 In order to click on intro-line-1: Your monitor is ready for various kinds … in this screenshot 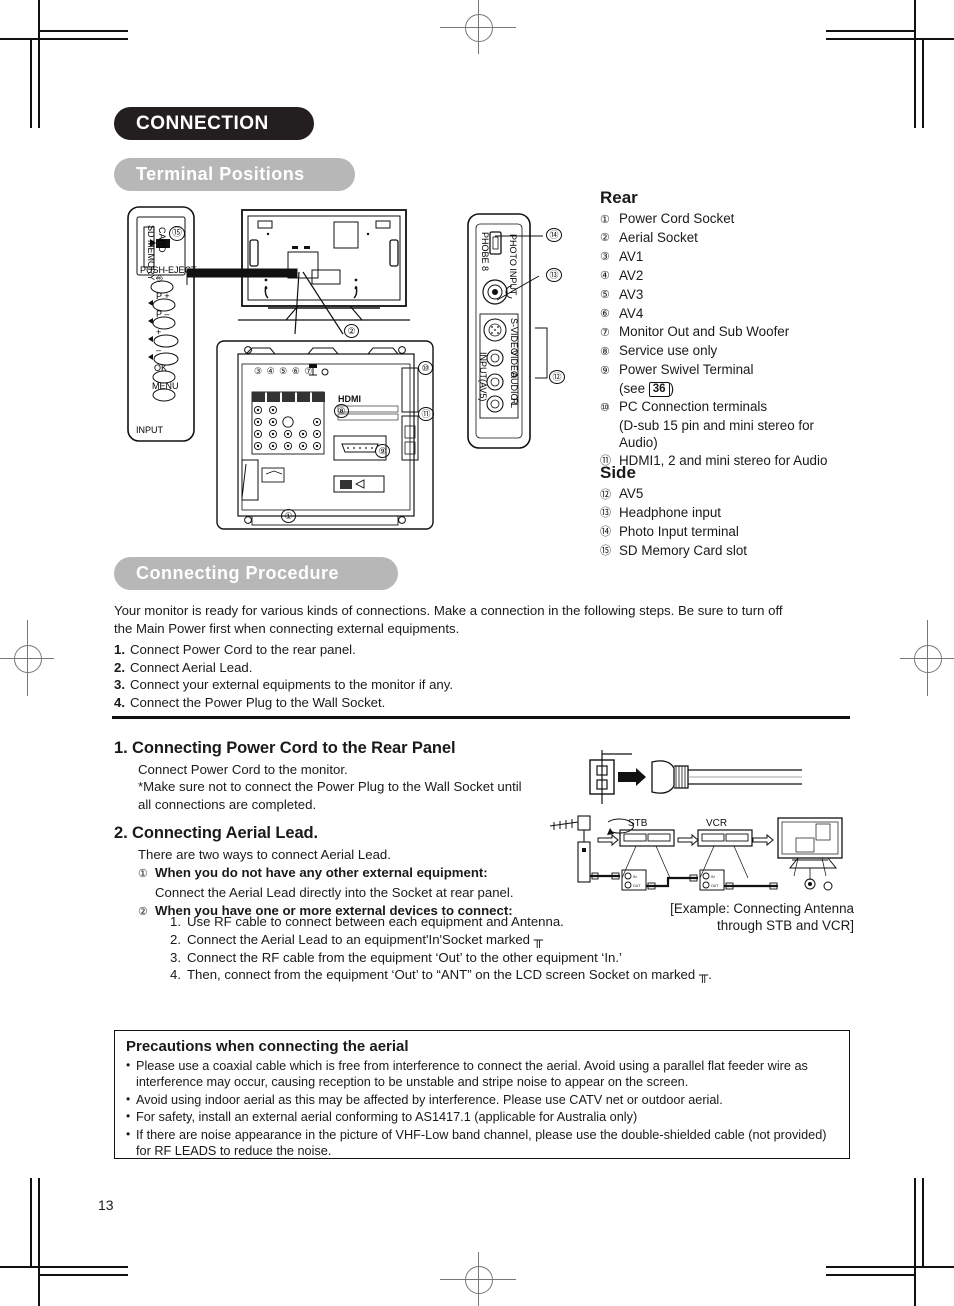, I will do `click(448, 610)`.